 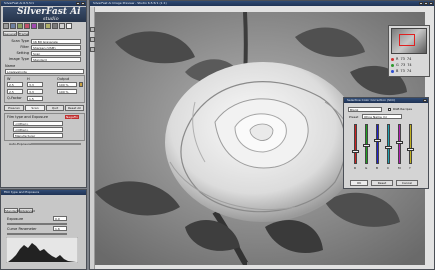 I want to click on scc-slider-track-m, so click(x=399, y=144).